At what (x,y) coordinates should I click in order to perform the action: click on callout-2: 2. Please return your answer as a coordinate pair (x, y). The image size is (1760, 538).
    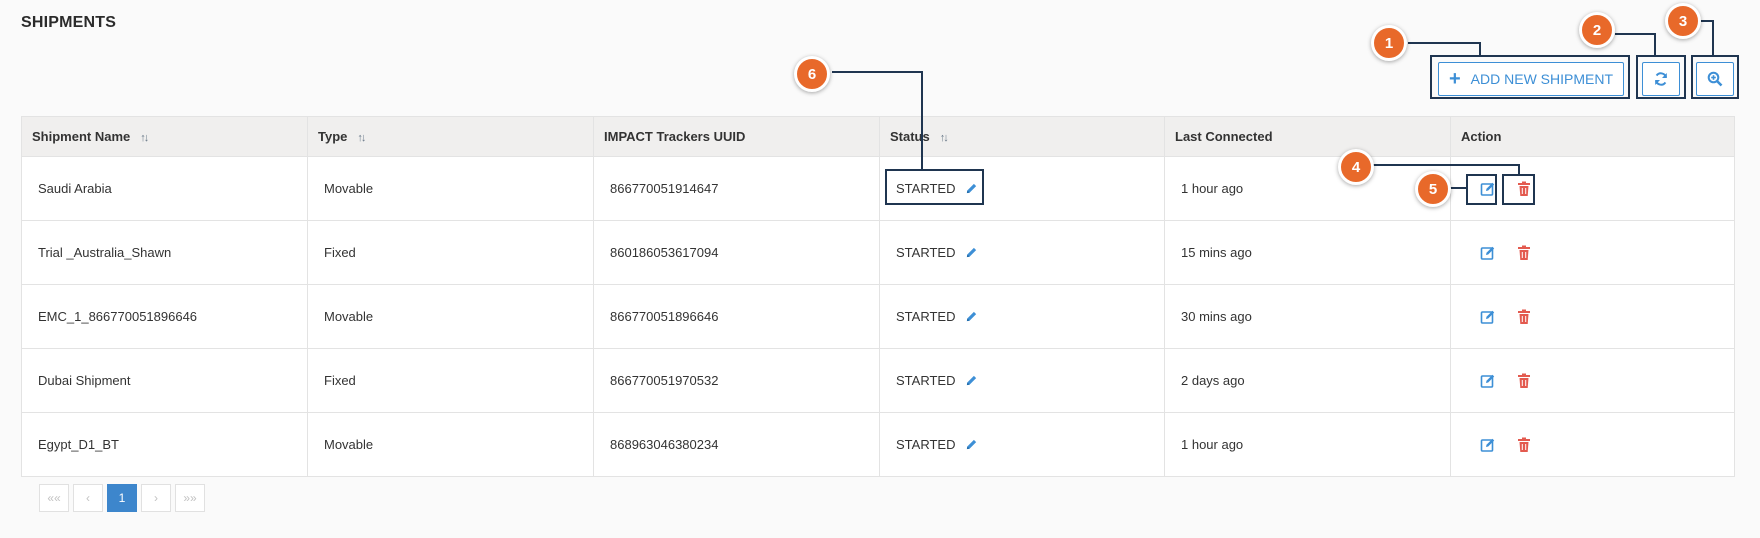
    Looking at the image, I should click on (1597, 30).